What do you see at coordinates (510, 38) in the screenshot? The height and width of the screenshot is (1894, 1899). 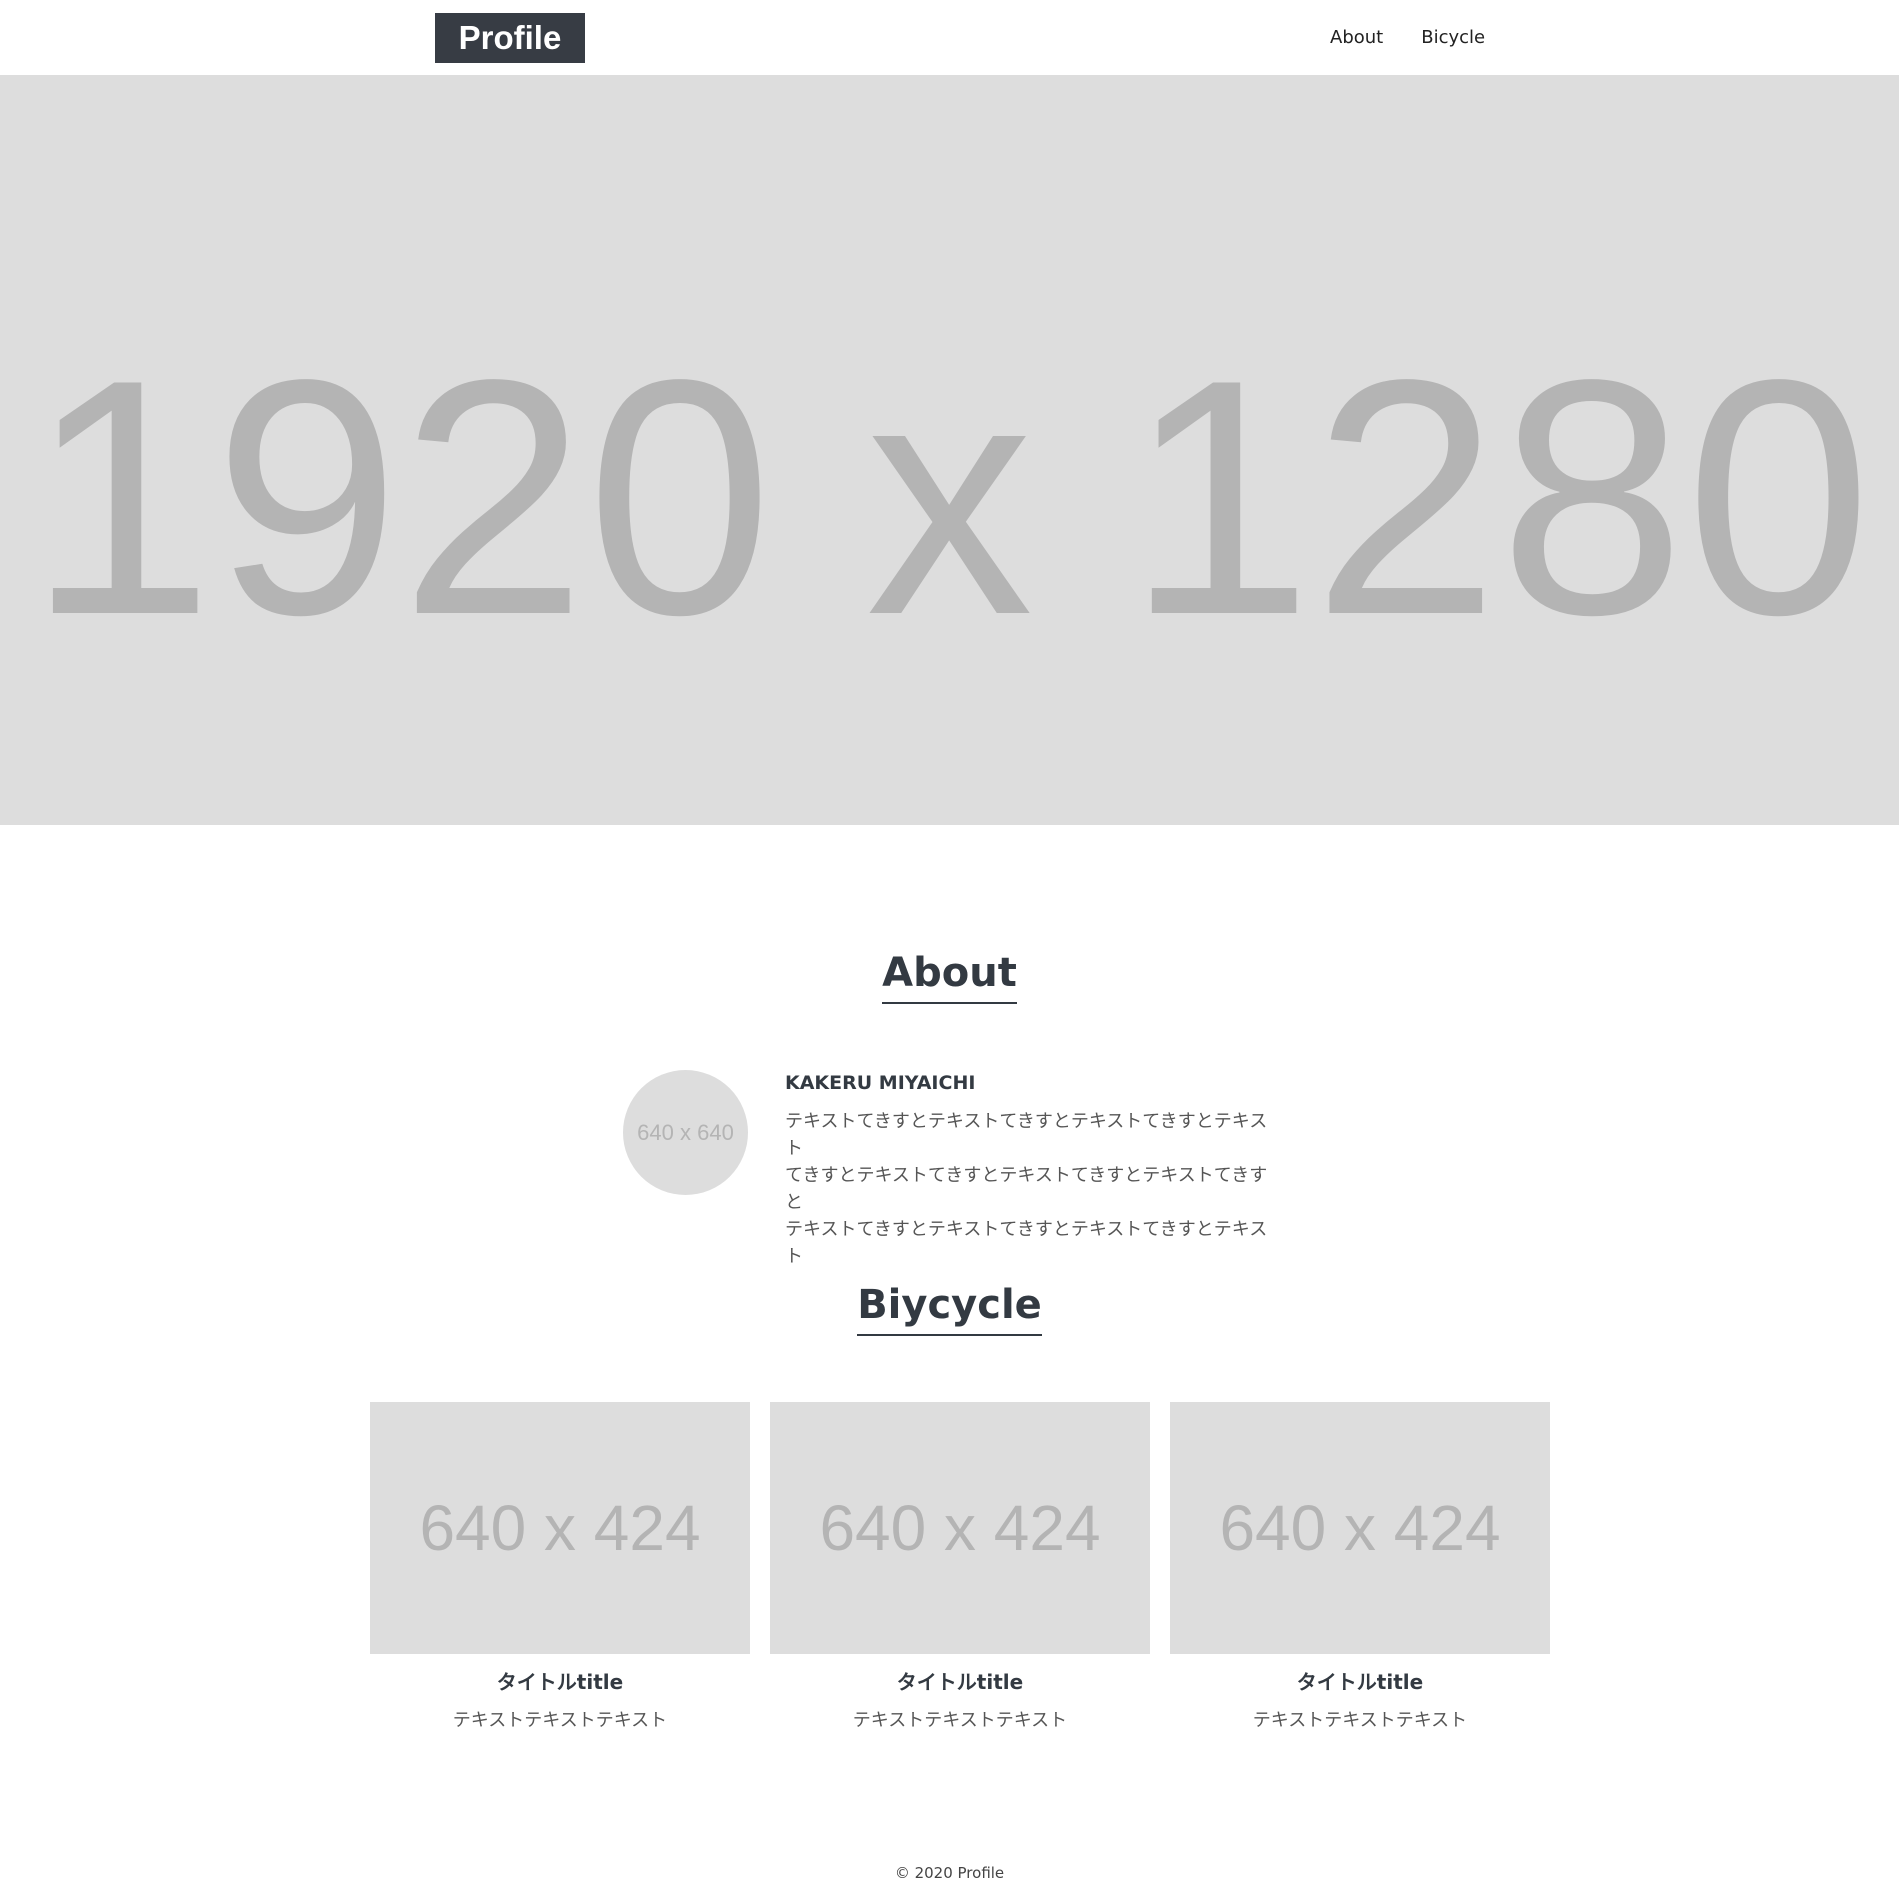 I see `logo-link: Profile` at bounding box center [510, 38].